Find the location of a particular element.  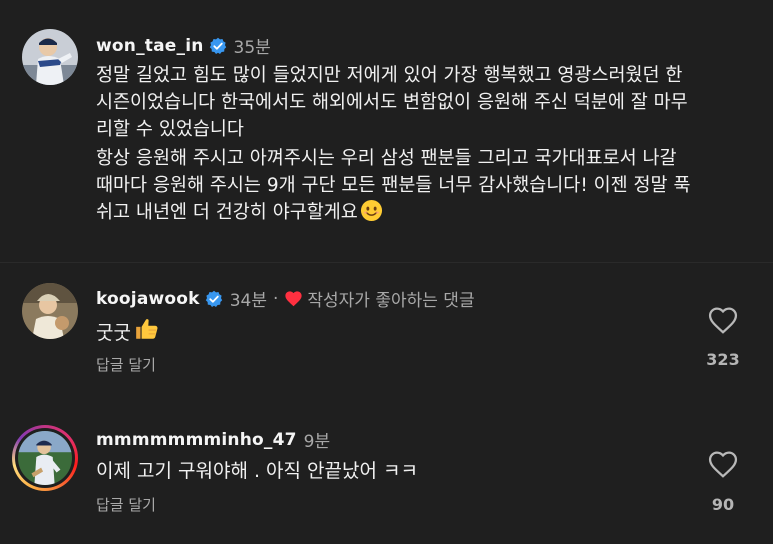

story-ring is located at coordinates (45, 458).